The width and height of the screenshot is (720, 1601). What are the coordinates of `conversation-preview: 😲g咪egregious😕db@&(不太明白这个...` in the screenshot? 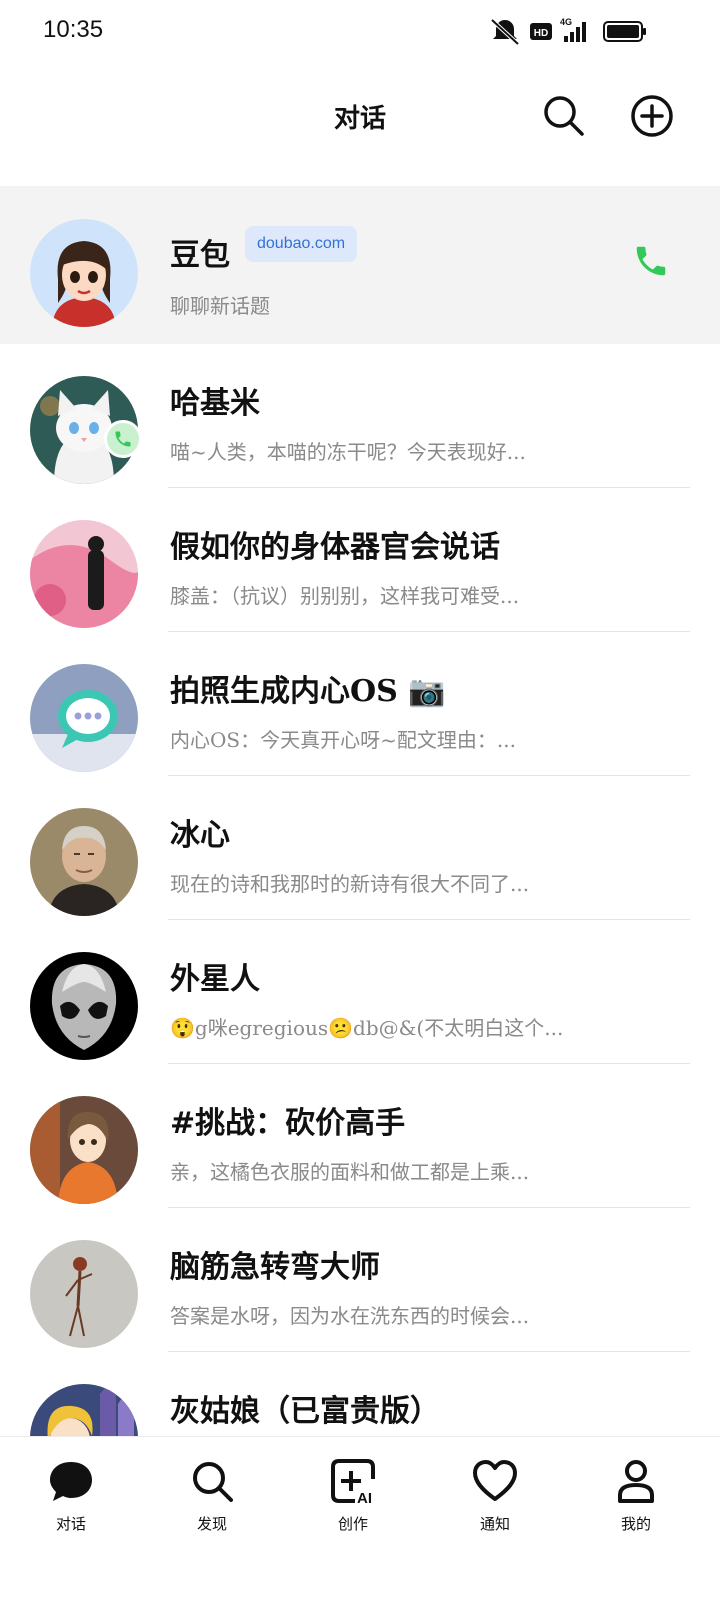 It's located at (367, 1028).